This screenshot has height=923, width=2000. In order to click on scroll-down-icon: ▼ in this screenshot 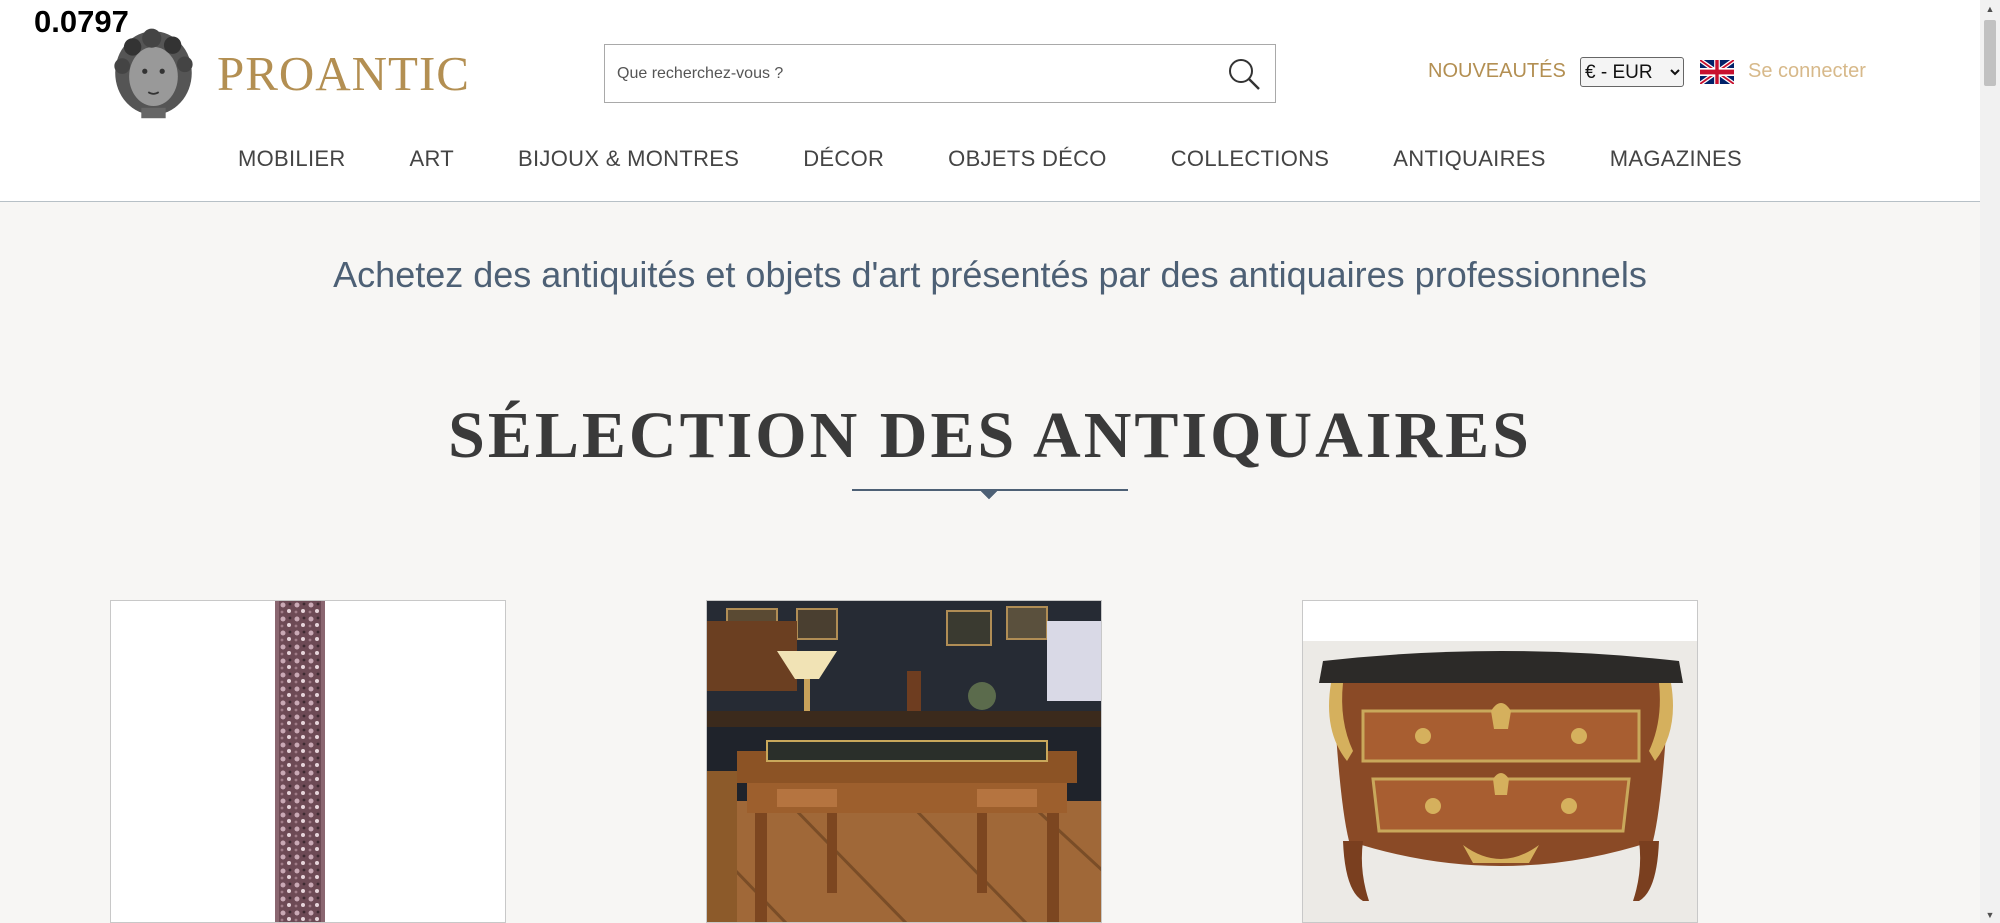, I will do `click(1990, 914)`.